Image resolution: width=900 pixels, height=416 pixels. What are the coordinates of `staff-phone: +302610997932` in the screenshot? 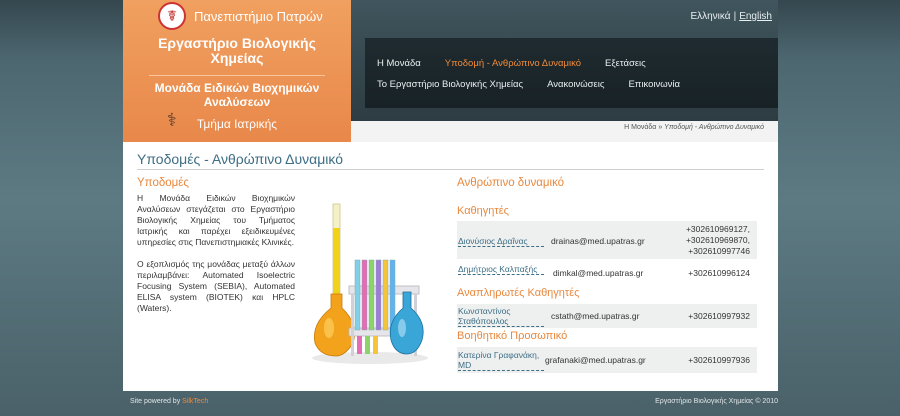 It's located at (719, 316).